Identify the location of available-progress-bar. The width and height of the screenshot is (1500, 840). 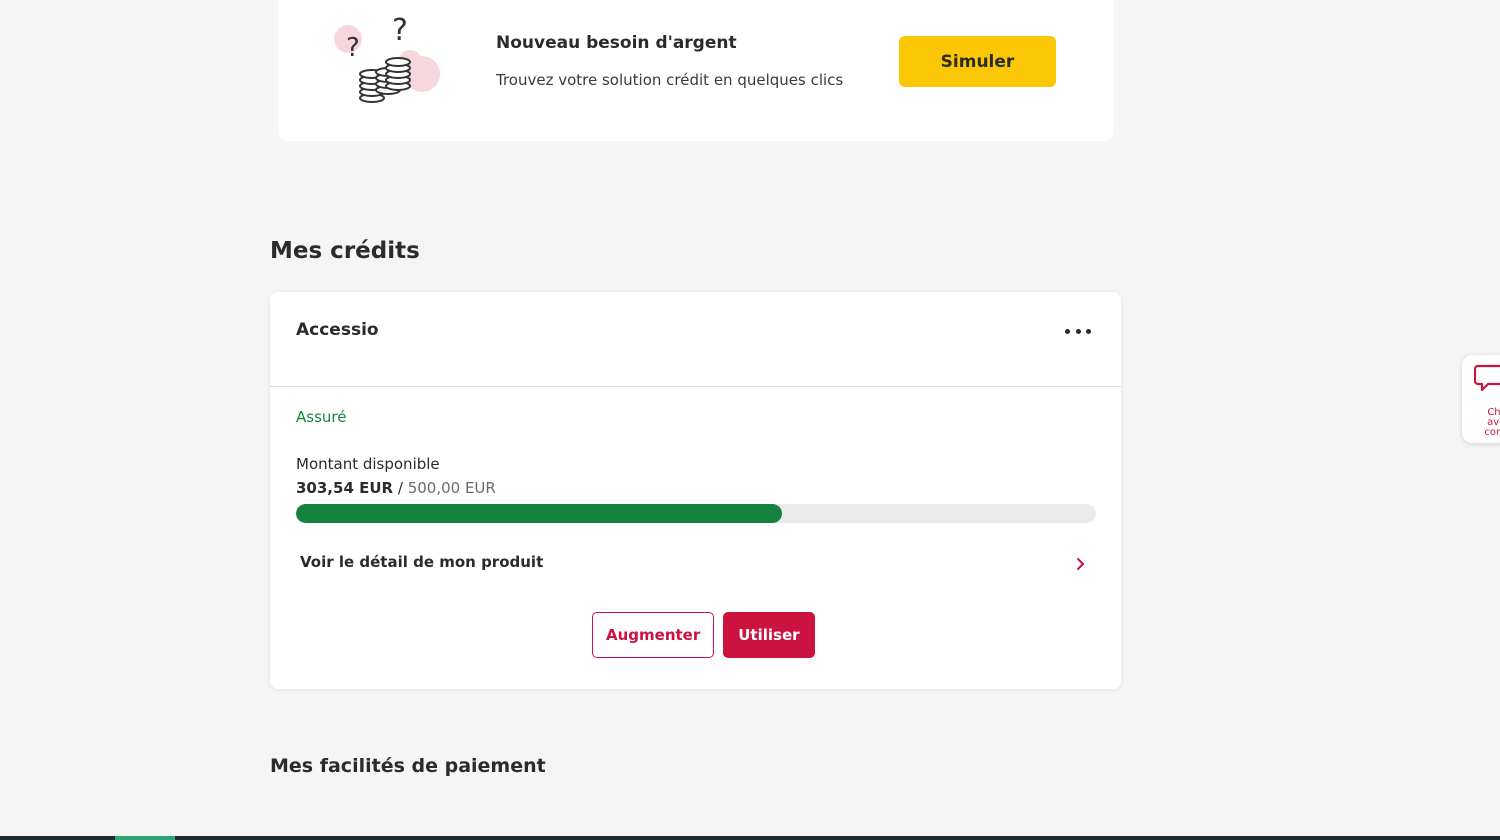
(696, 513).